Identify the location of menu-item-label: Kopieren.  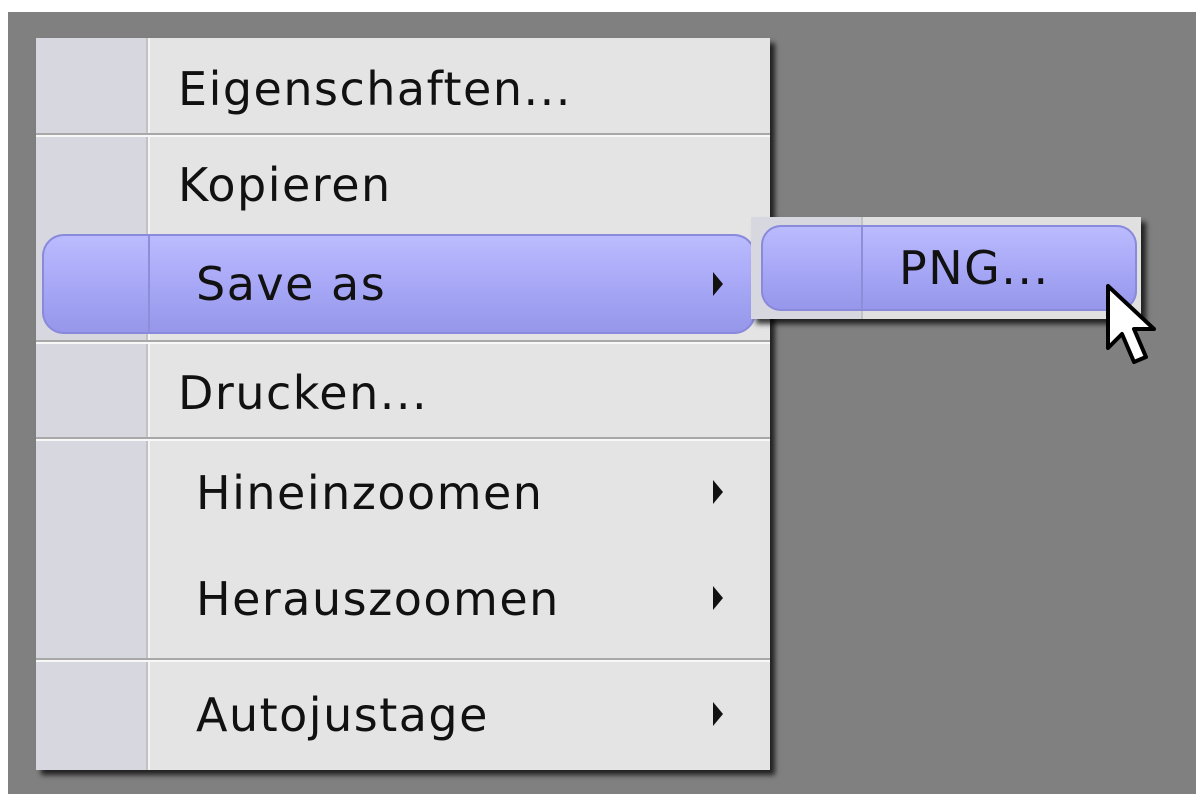
(285, 185).